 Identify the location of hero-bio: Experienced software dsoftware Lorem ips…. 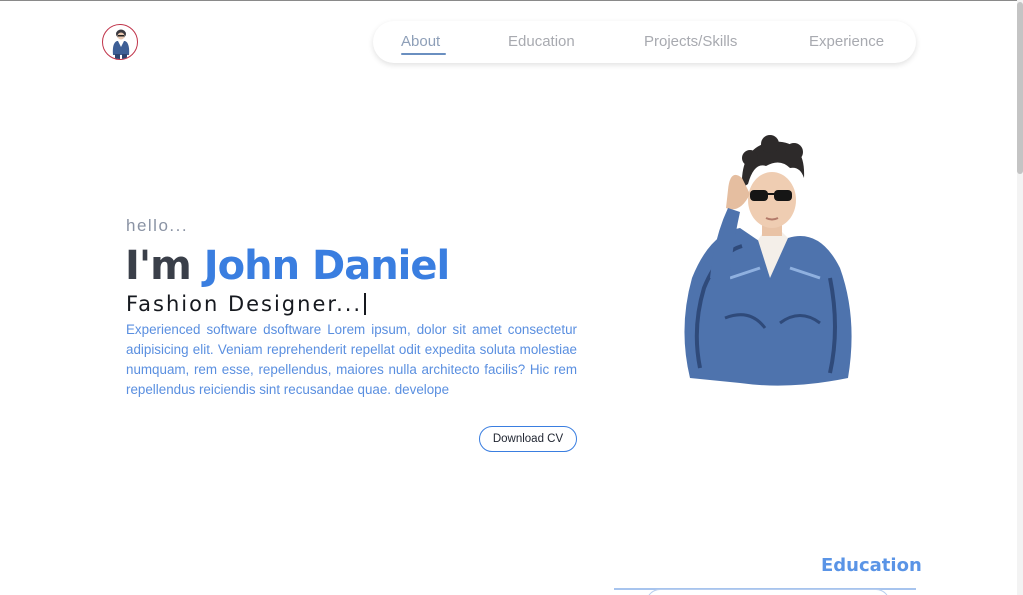
(351, 359).